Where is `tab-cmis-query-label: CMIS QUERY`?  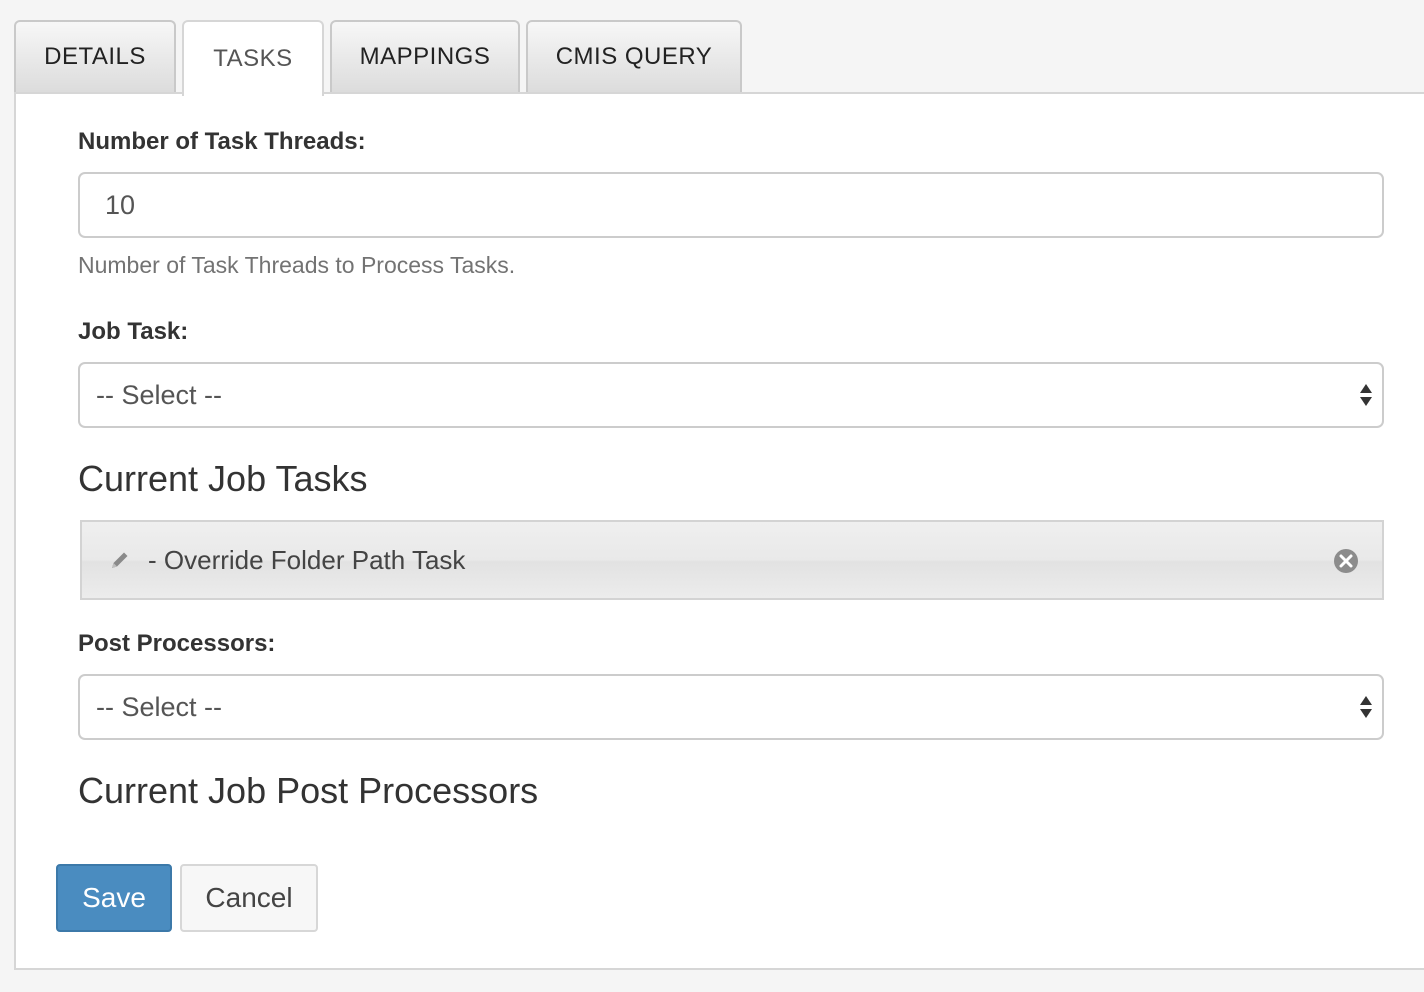
tab-cmis-query-label: CMIS QUERY is located at coordinates (634, 56).